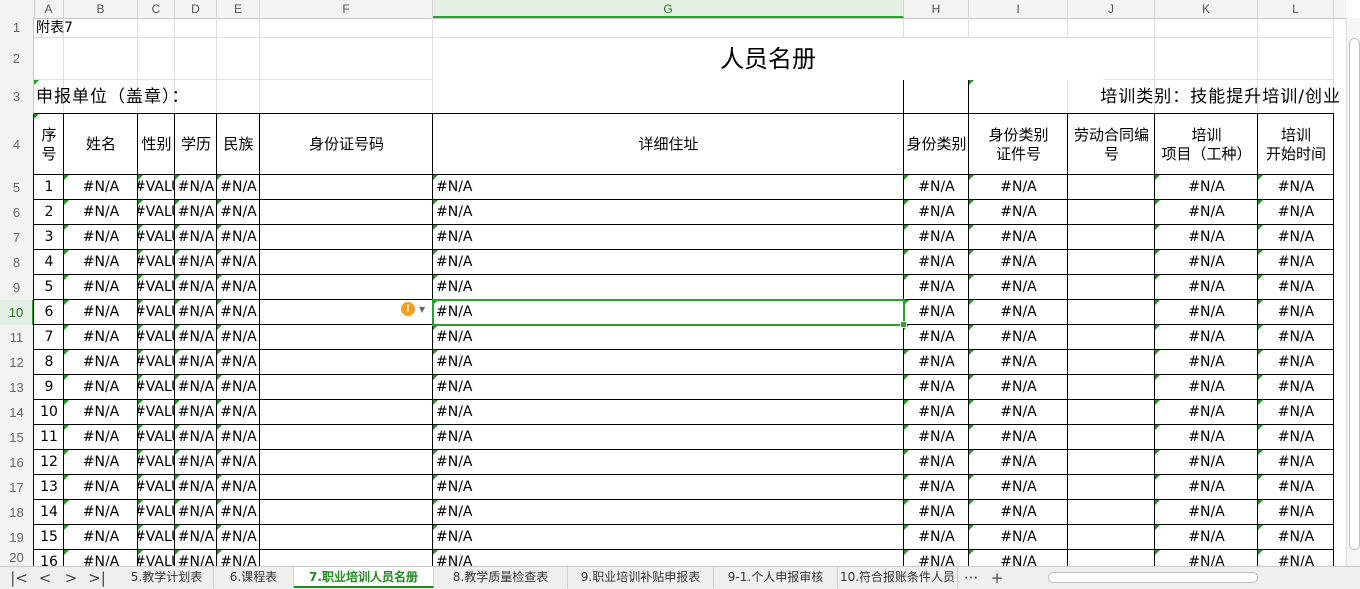  What do you see at coordinates (668, 9) in the screenshot?
I see `column-header-G: G` at bounding box center [668, 9].